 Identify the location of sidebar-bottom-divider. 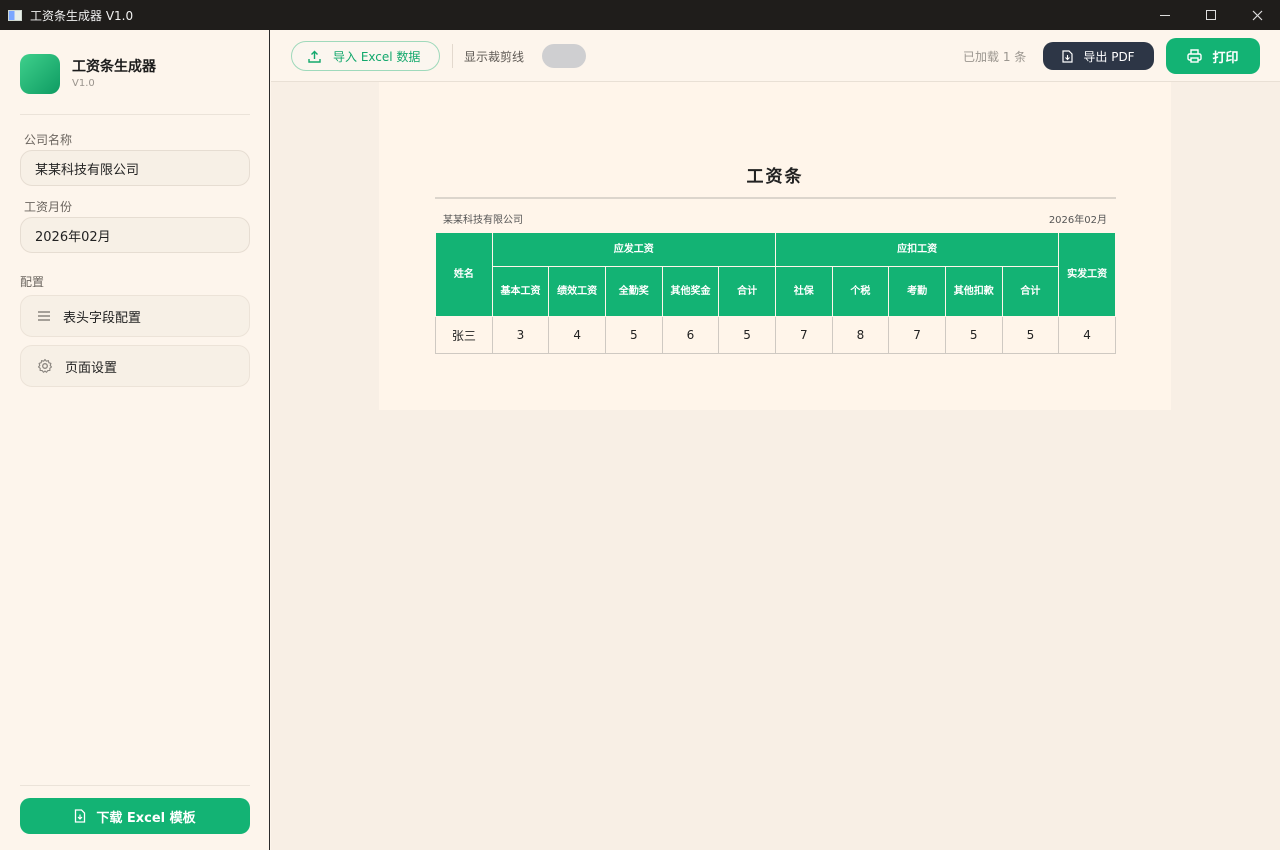
(135, 785).